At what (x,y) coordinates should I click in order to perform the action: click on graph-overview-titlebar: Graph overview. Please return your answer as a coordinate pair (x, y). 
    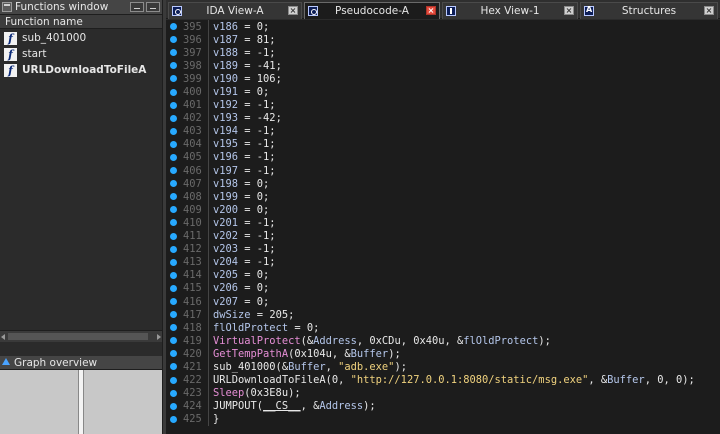
    Looking at the image, I should click on (81, 363).